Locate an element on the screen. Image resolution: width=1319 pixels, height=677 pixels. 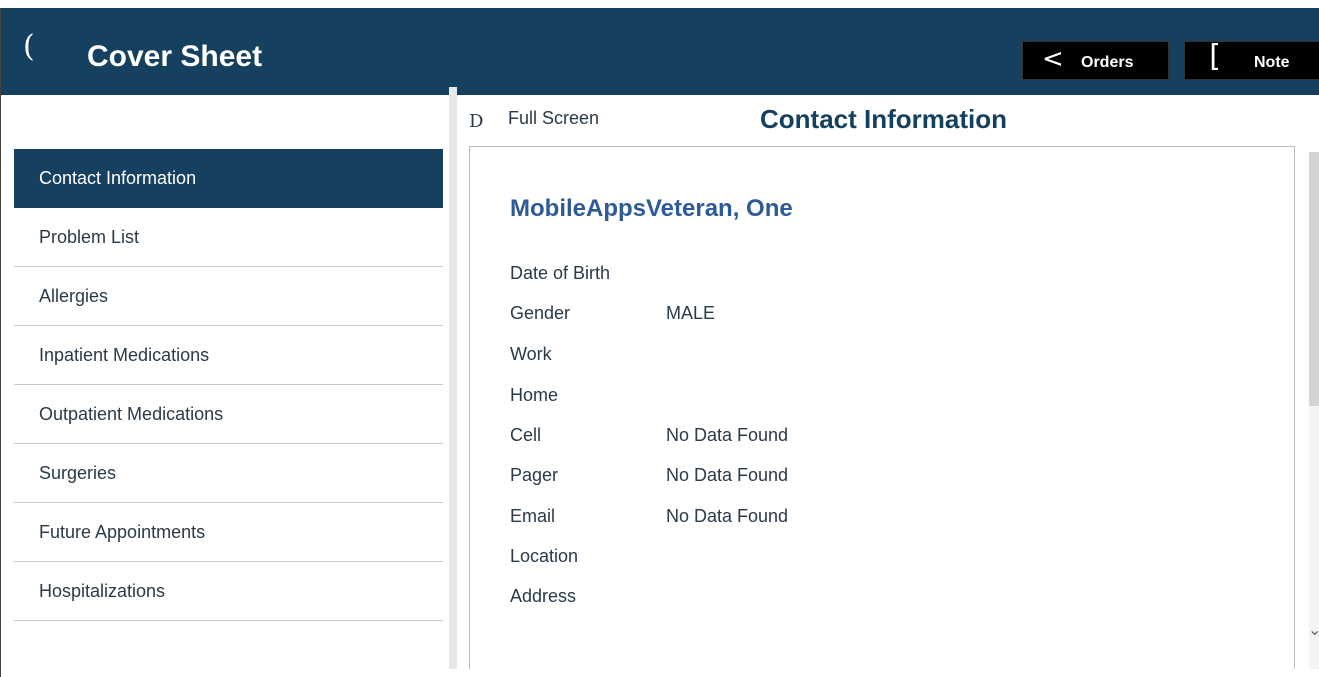
scroll-thumb is located at coordinates (1314, 279).